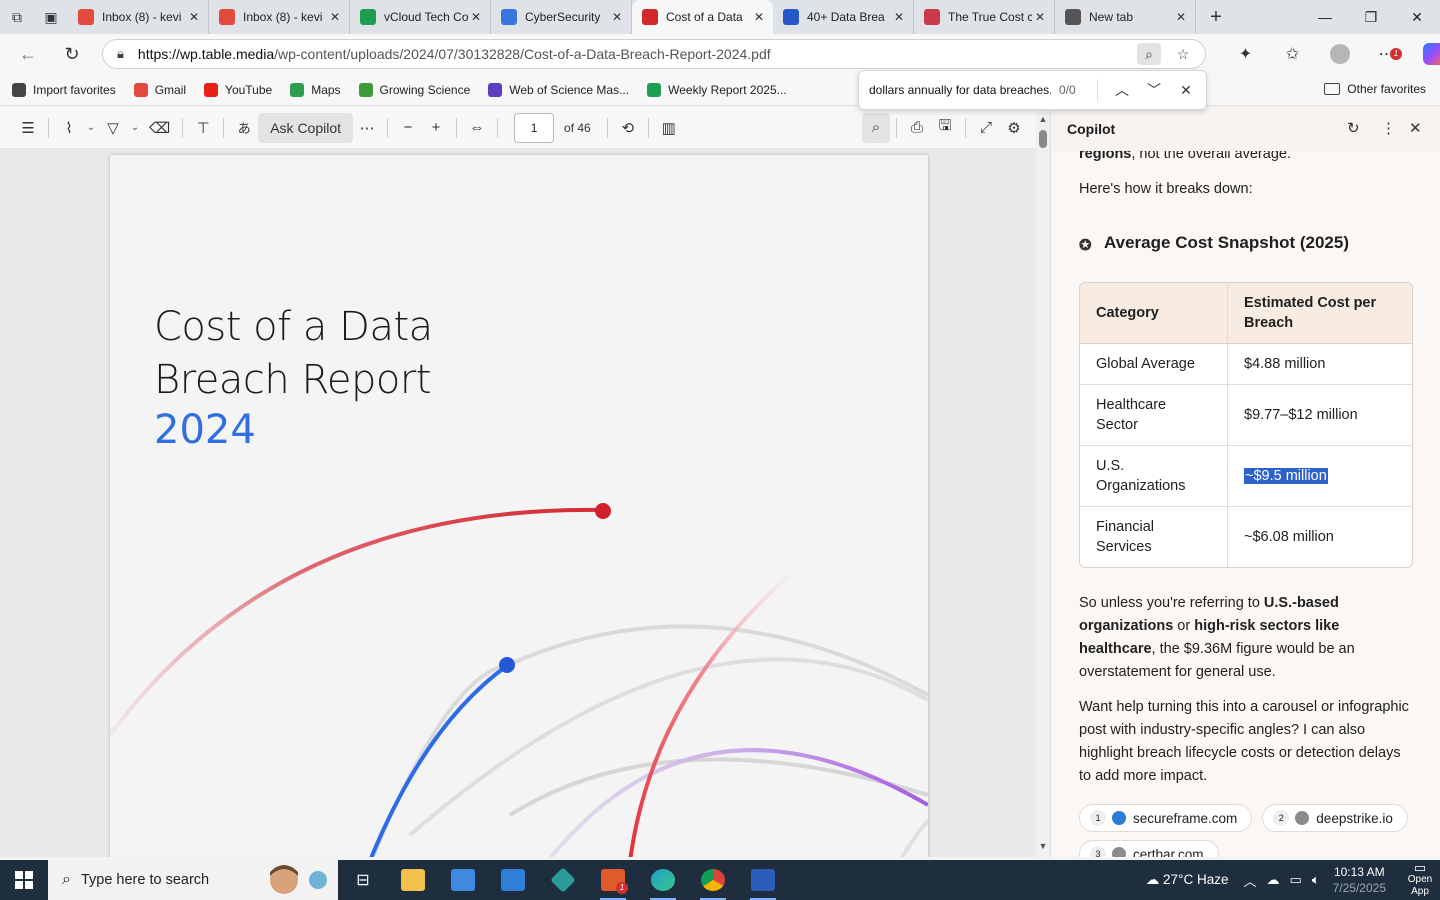 This screenshot has width=1440, height=900. Describe the element at coordinates (986, 128) in the screenshot. I see `fullscreen-icon: ⤢` at that location.